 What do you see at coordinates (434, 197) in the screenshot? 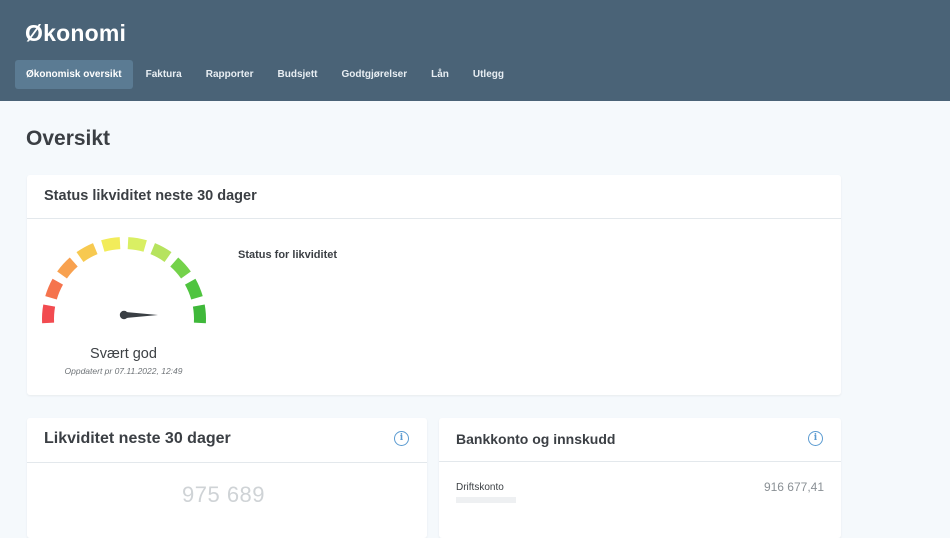
I see `card-header: Status likviditet neste 30 dager` at bounding box center [434, 197].